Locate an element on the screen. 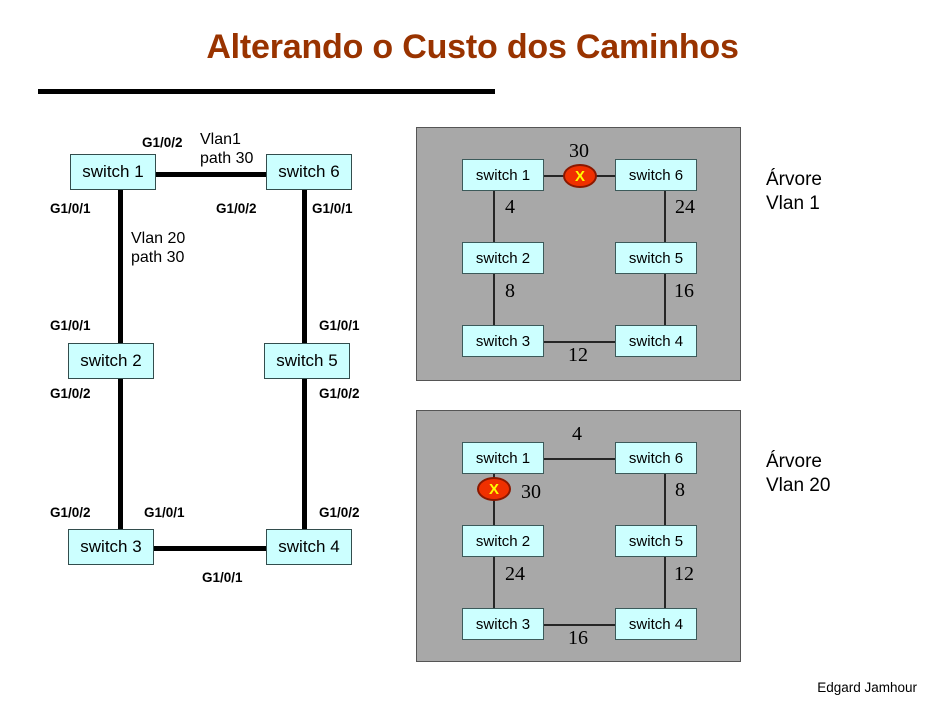 The width and height of the screenshot is (945, 709). annotation-vlan1-line2: path 30 is located at coordinates (227, 158).